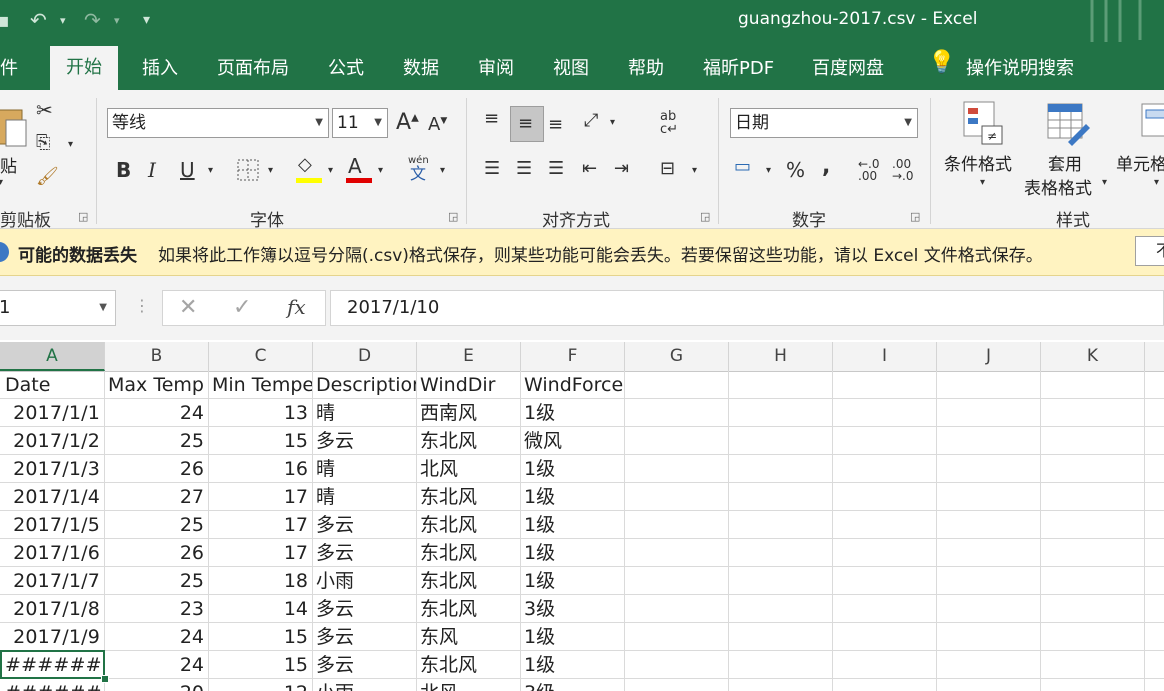  Describe the element at coordinates (768, 171) in the screenshot. I see `currency-dropdown-icon: ▾` at that location.